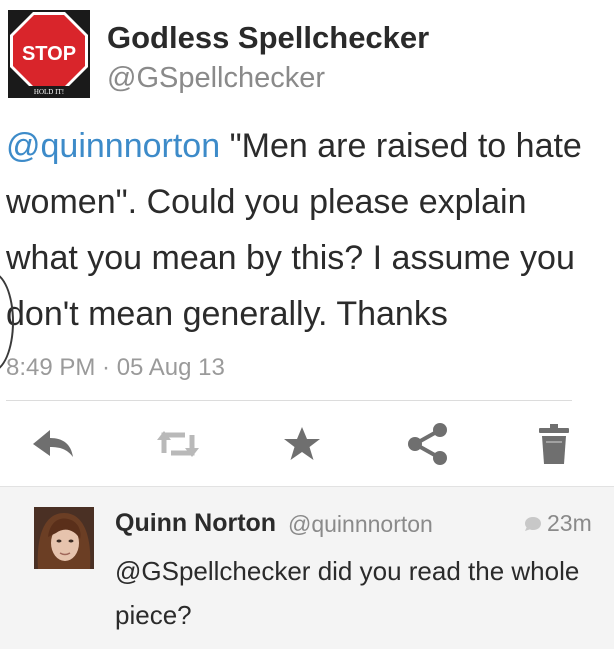 The height and width of the screenshot is (649, 614). Describe the element at coordinates (533, 523) in the screenshot. I see `speech-bubble-icon` at that location.